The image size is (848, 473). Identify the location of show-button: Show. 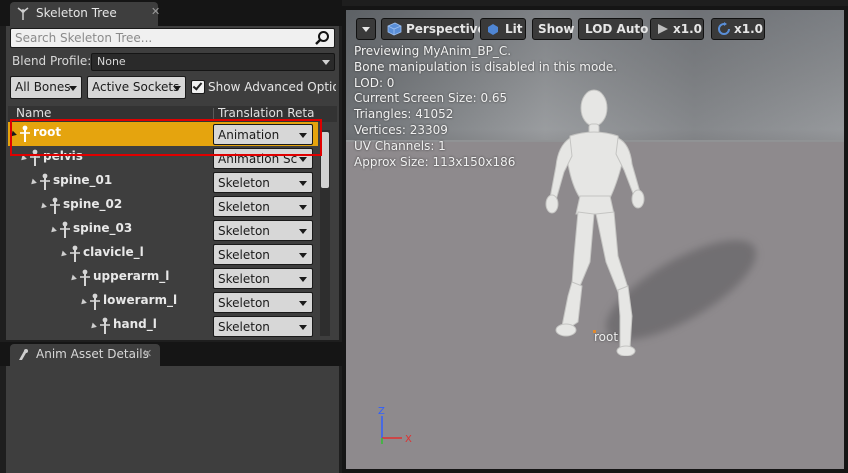
(553, 29).